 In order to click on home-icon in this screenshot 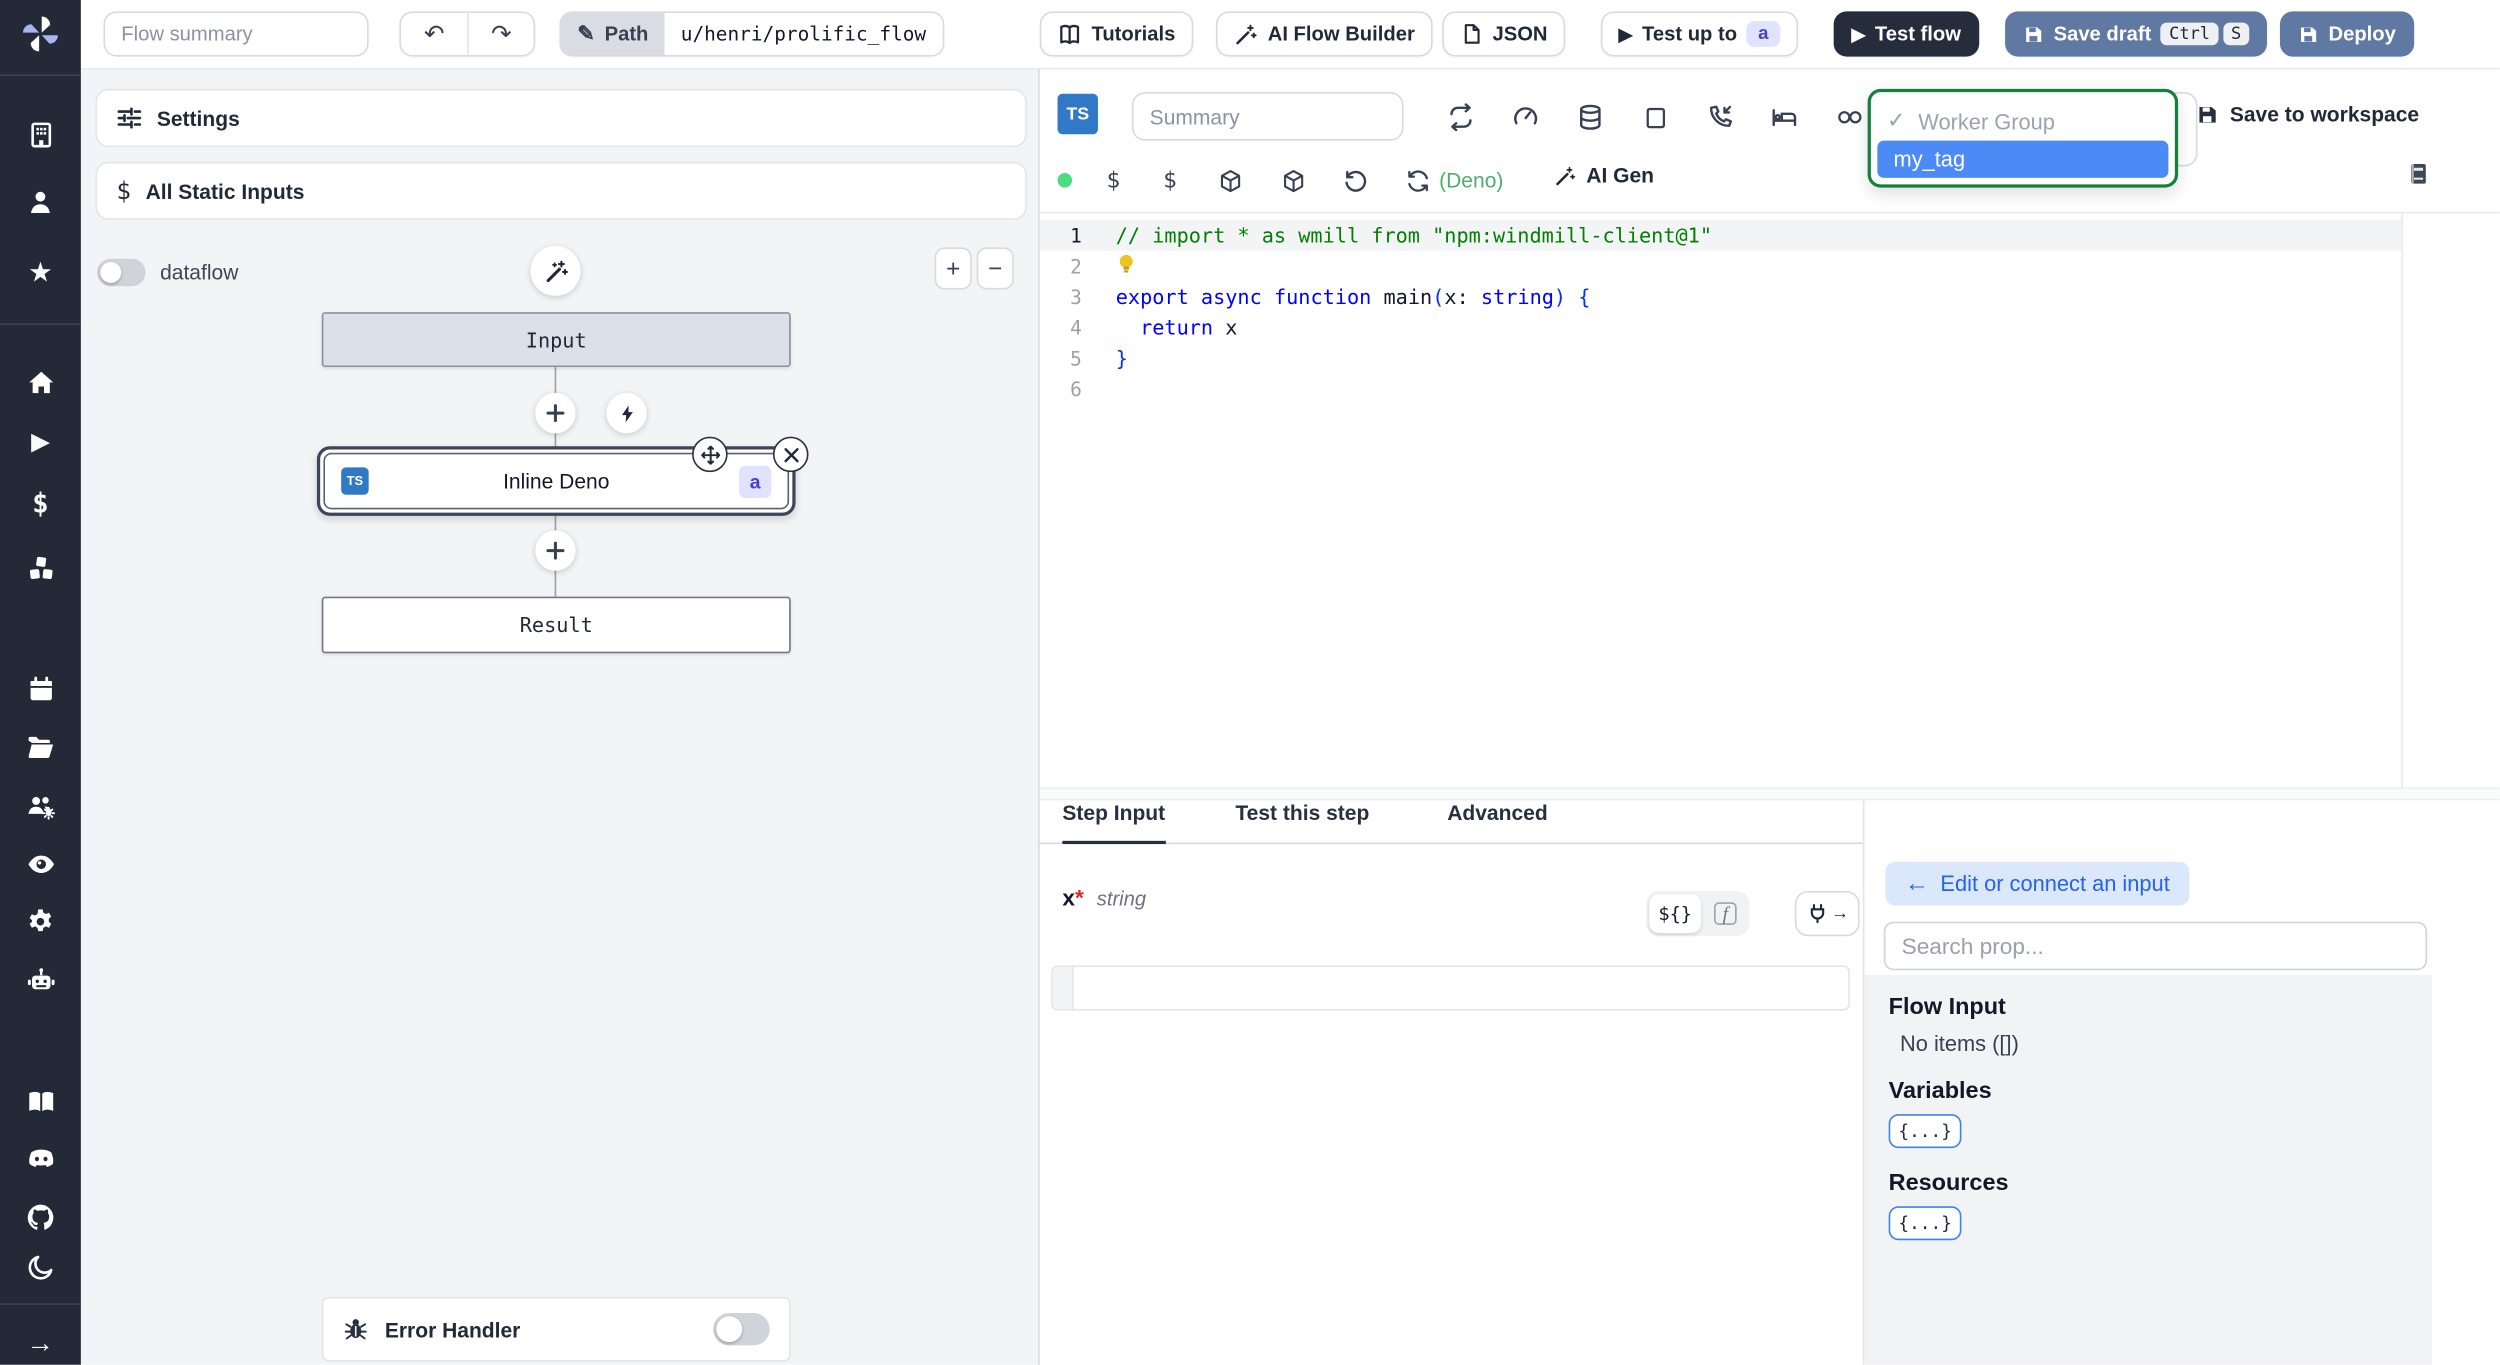, I will do `click(40, 382)`.